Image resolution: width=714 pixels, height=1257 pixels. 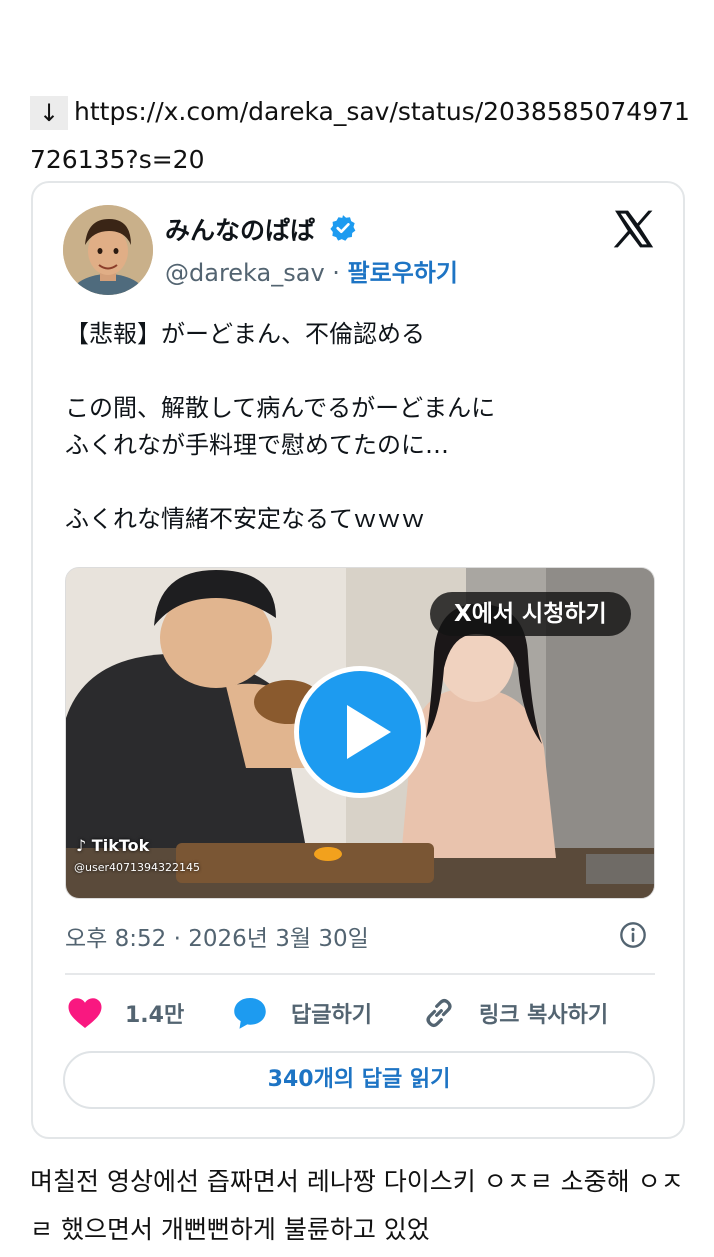 I want to click on tiktok-icon: ♪, so click(x=81, y=845).